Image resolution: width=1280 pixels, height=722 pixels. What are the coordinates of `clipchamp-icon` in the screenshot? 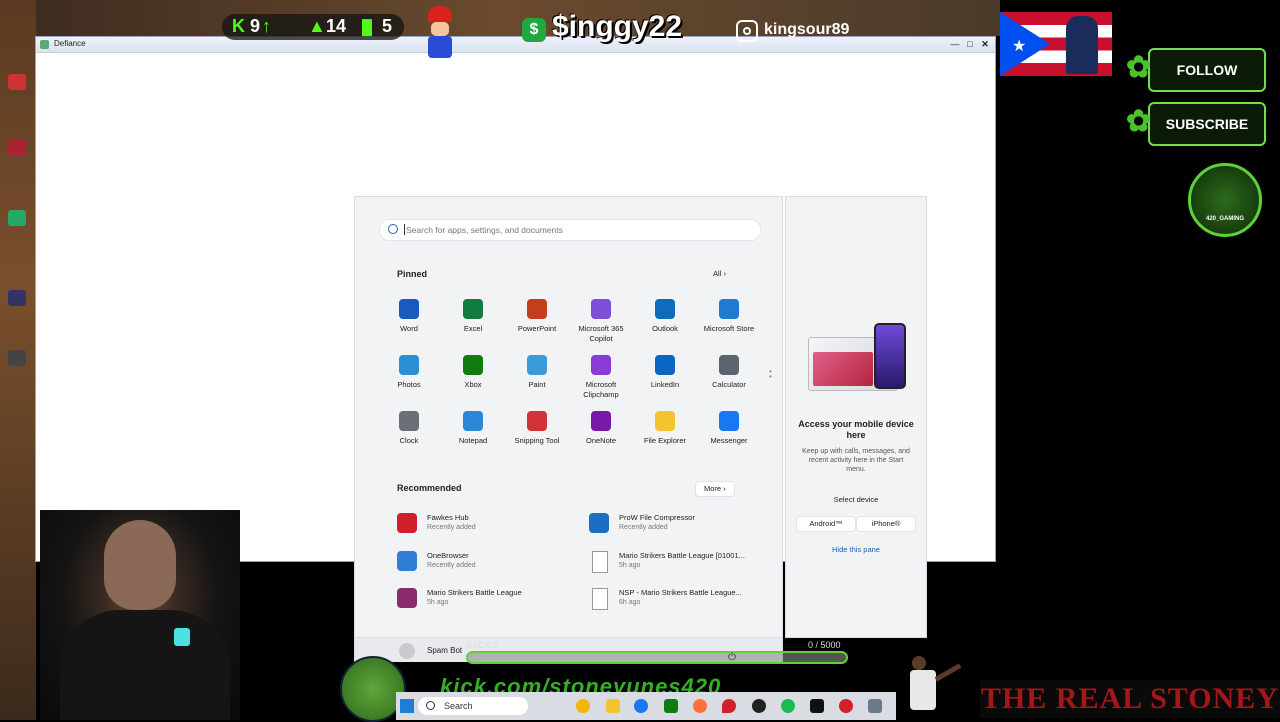 It's located at (601, 365).